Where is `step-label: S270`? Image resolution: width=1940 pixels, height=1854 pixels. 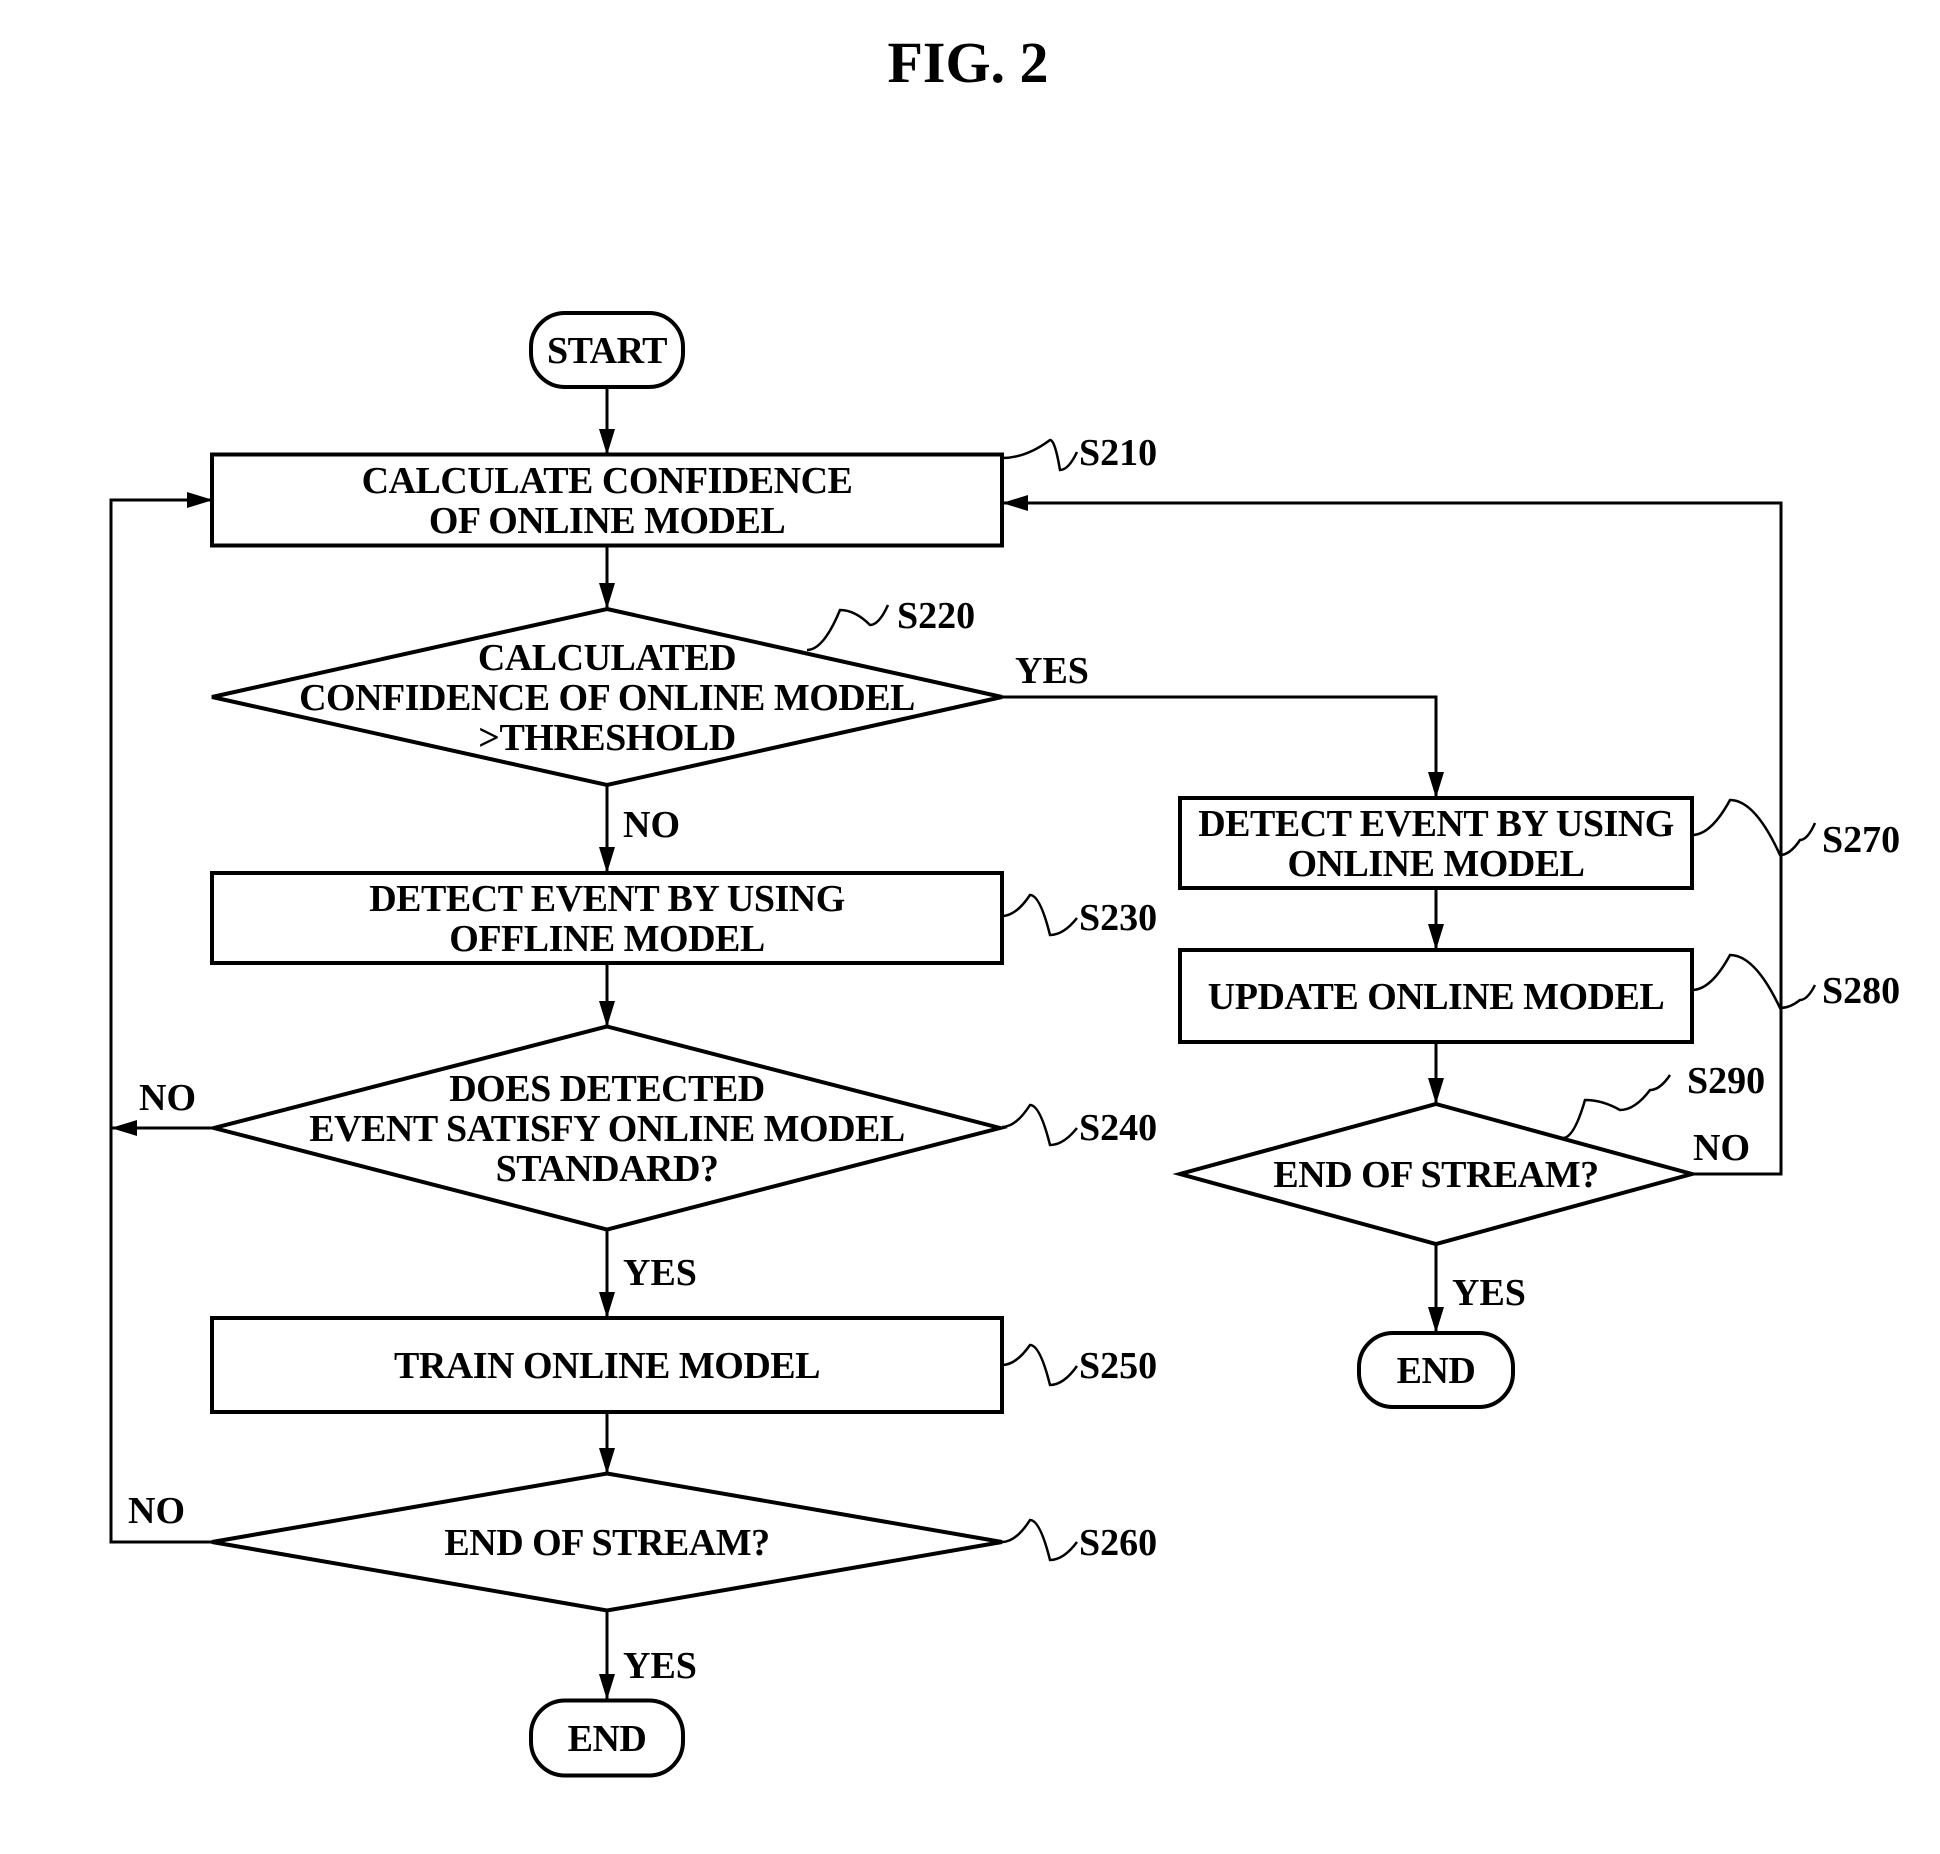 step-label: S270 is located at coordinates (1861, 840).